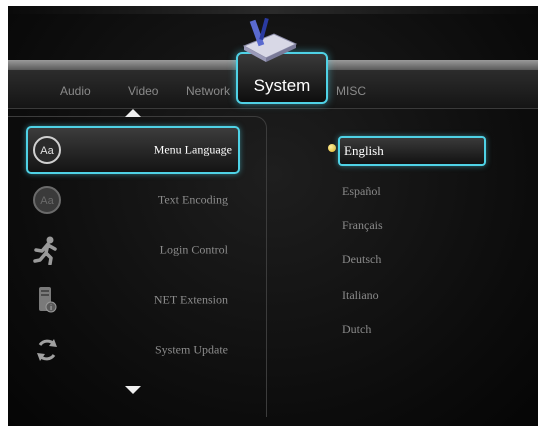  Describe the element at coordinates (364, 150) in the screenshot. I see `option-label: English` at that location.